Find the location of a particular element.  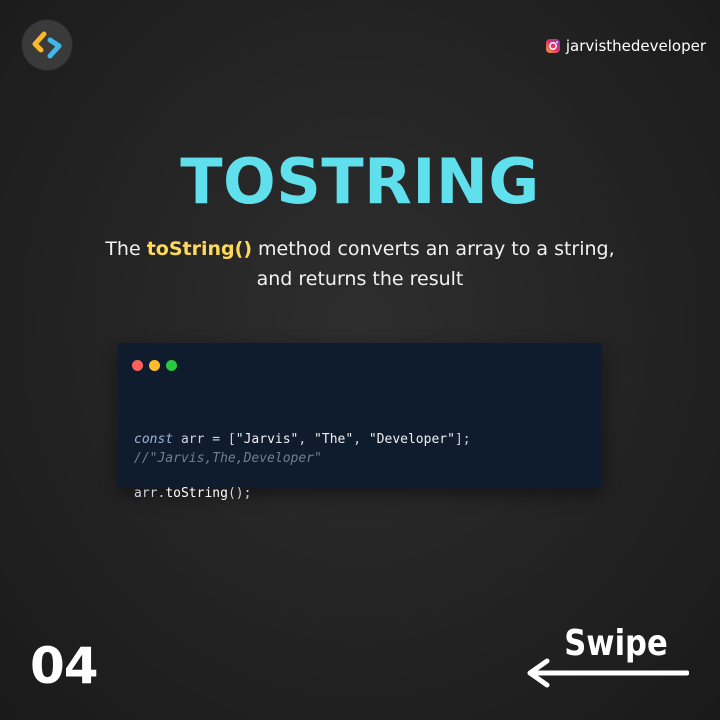

close-dot-icon is located at coordinates (137, 365).